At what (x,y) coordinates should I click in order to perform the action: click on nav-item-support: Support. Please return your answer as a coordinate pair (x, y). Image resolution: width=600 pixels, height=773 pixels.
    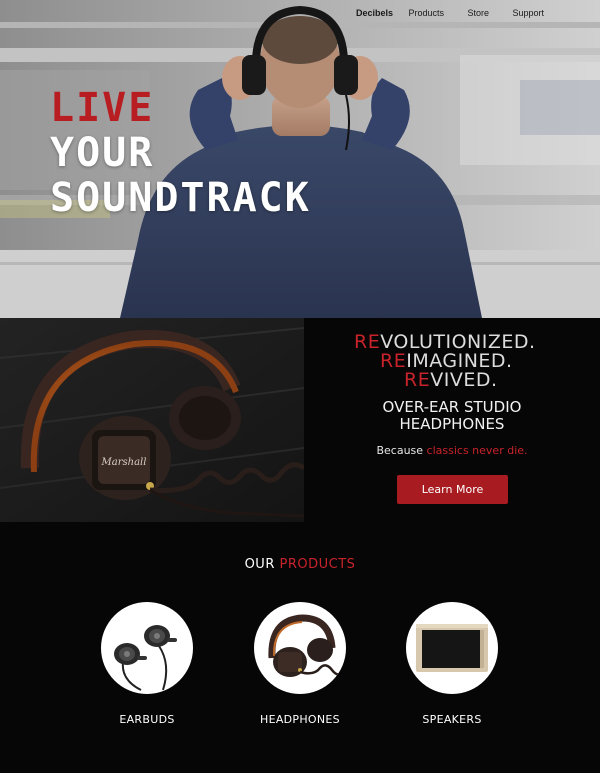
    Looking at the image, I should click on (528, 13).